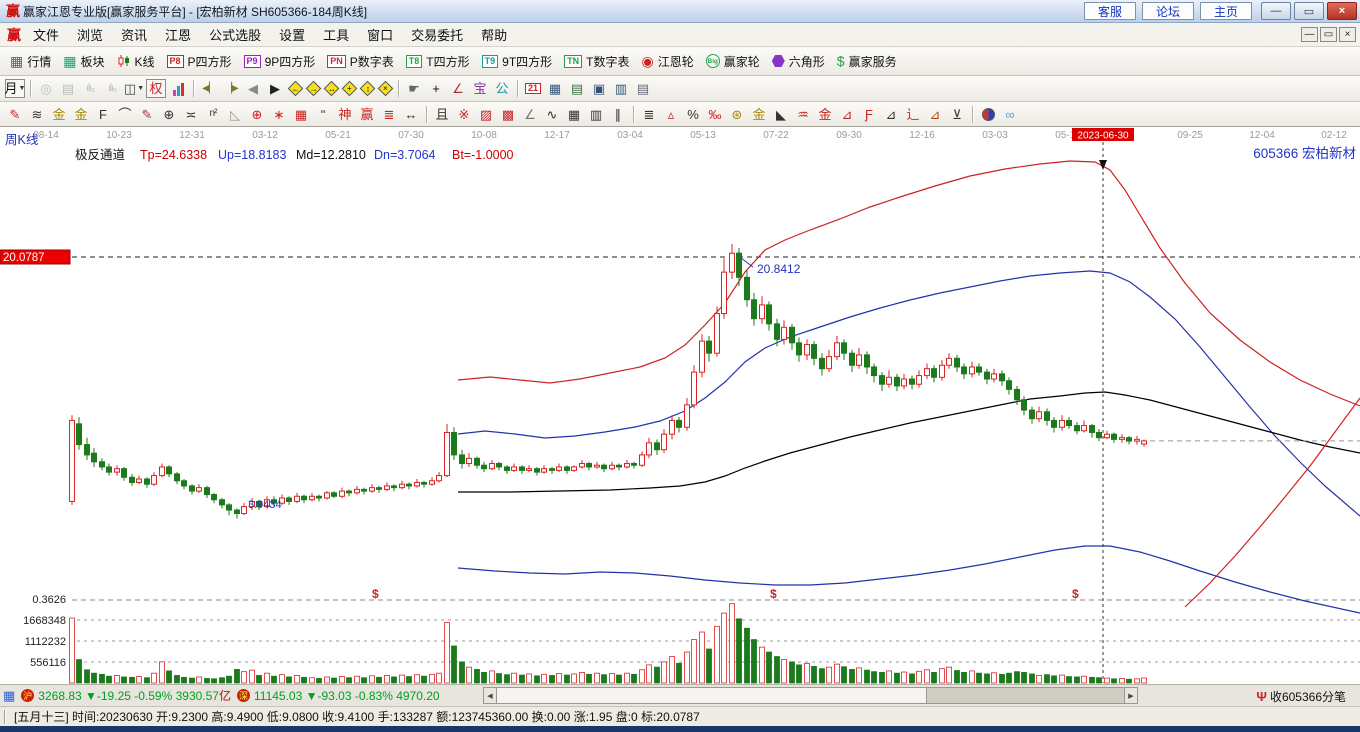  Describe the element at coordinates (1226, 11) in the screenshot. I see `homepage-button: 主页` at that location.